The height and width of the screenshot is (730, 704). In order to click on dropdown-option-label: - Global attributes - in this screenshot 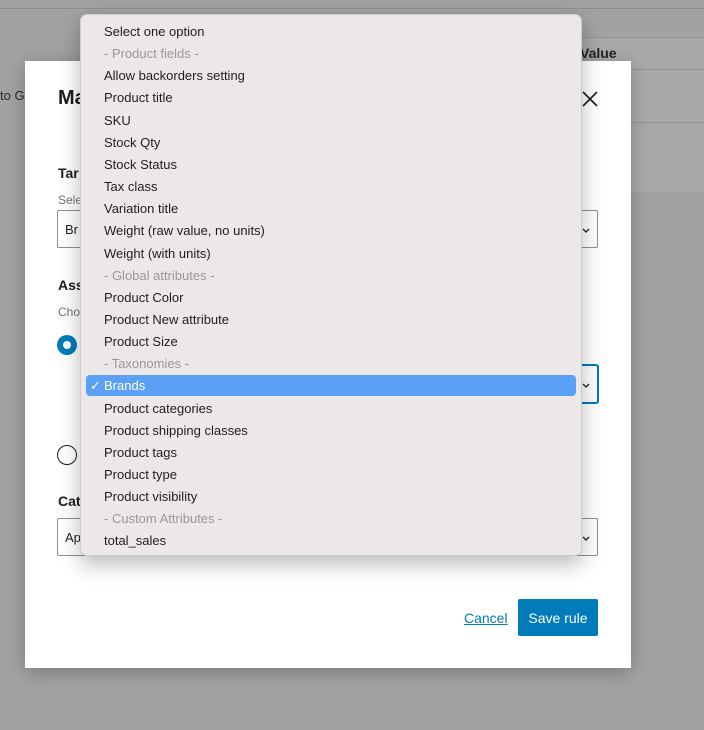, I will do `click(159, 275)`.